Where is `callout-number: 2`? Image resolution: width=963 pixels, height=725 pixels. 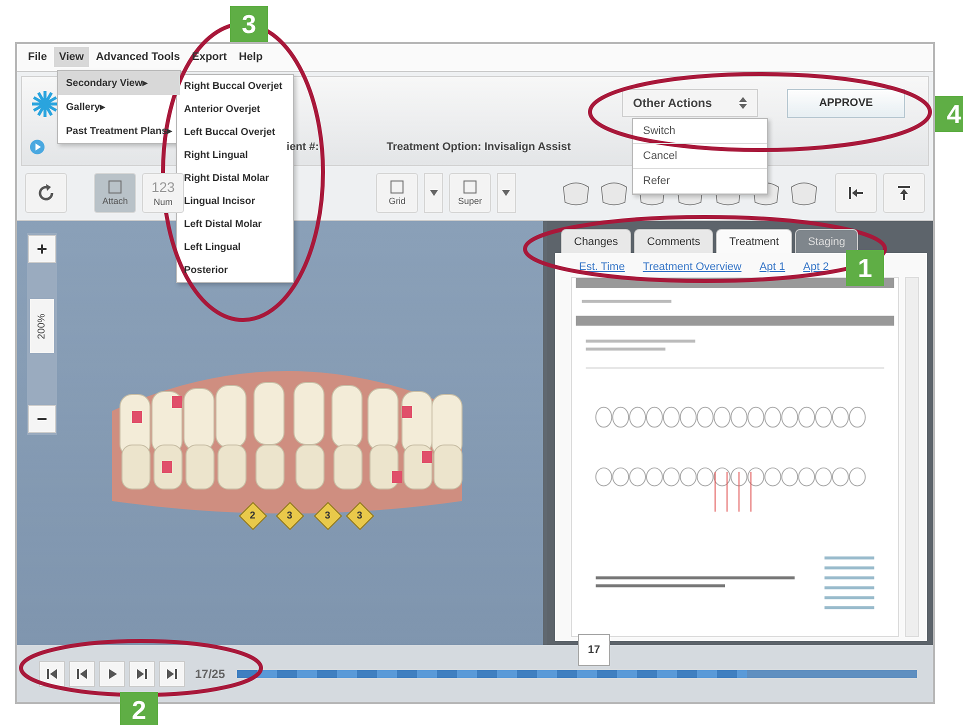
callout-number: 2 is located at coordinates (139, 708).